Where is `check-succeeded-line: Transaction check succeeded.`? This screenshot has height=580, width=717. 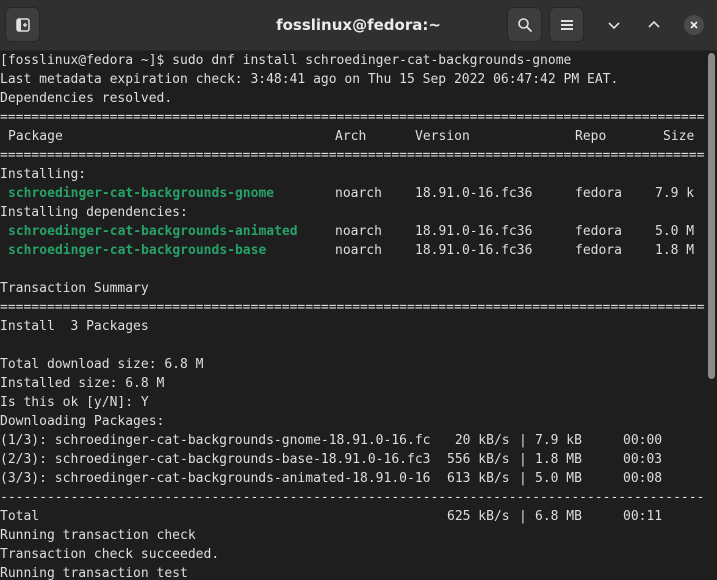
check-succeeded-line: Transaction check succeeded. is located at coordinates (110, 554).